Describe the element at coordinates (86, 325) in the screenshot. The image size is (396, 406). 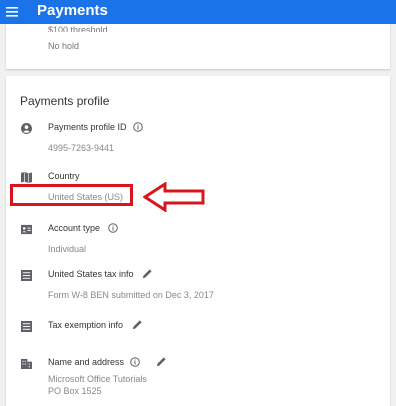
I see `tax-exemption-label: Tax exemption info` at that location.